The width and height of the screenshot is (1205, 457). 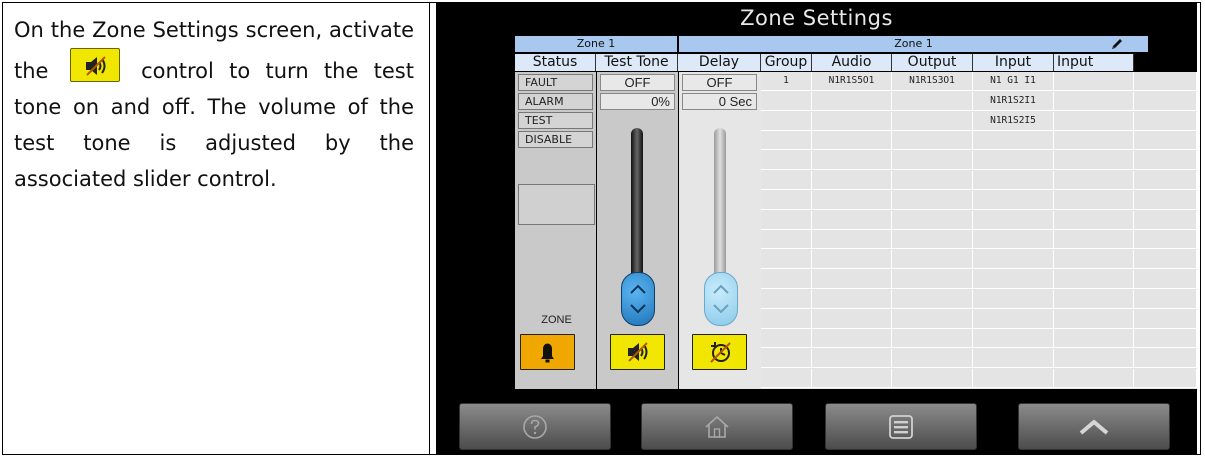 What do you see at coordinates (1094, 426) in the screenshot?
I see `scroll-up-button` at bounding box center [1094, 426].